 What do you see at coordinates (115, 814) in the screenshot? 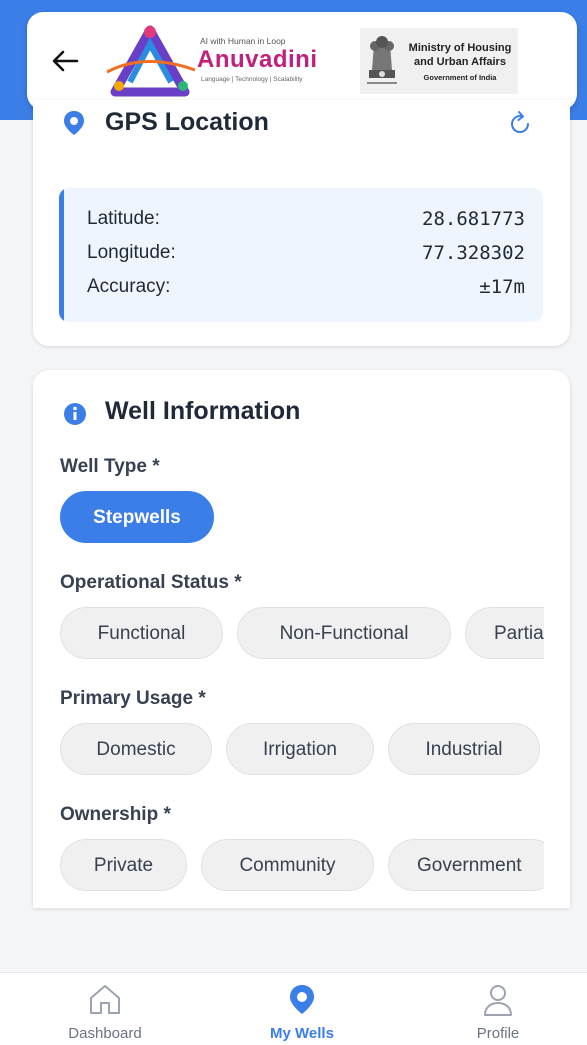
I see `ownership-label: Ownership *` at bounding box center [115, 814].